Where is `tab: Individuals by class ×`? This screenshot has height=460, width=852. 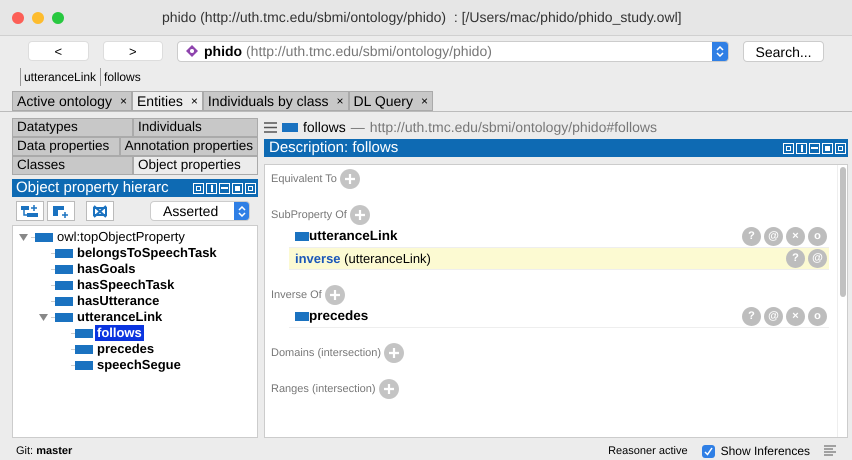 tab: Individuals by class × is located at coordinates (275, 101).